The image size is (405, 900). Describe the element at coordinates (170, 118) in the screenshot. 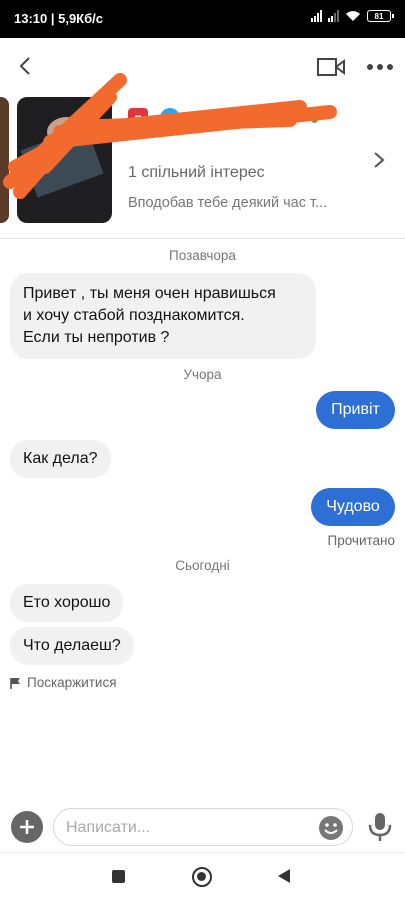

I see `verified-badge-icon` at that location.